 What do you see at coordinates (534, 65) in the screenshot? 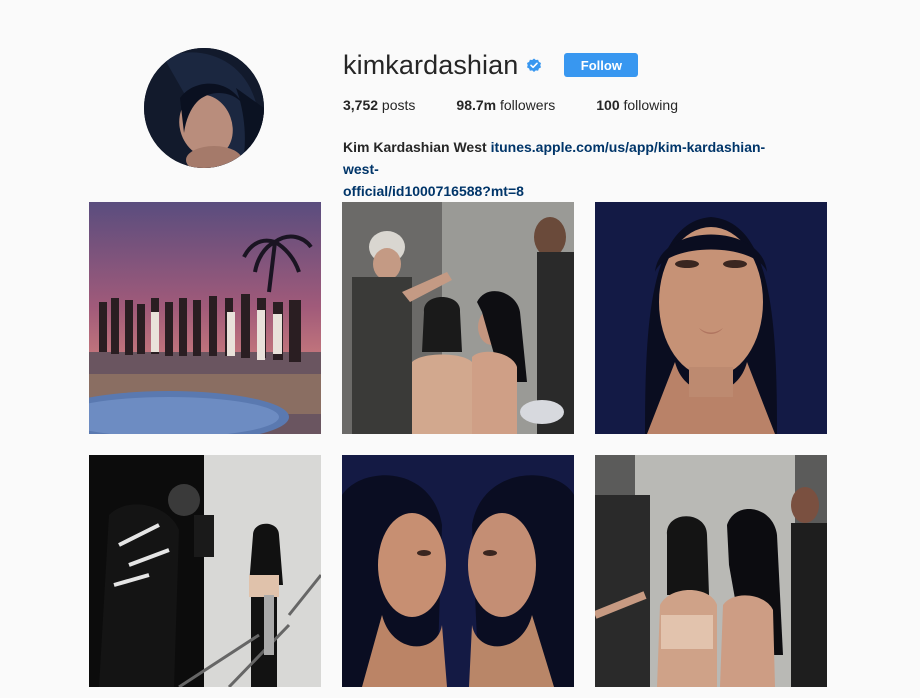
I see `verified-badge-icon` at bounding box center [534, 65].